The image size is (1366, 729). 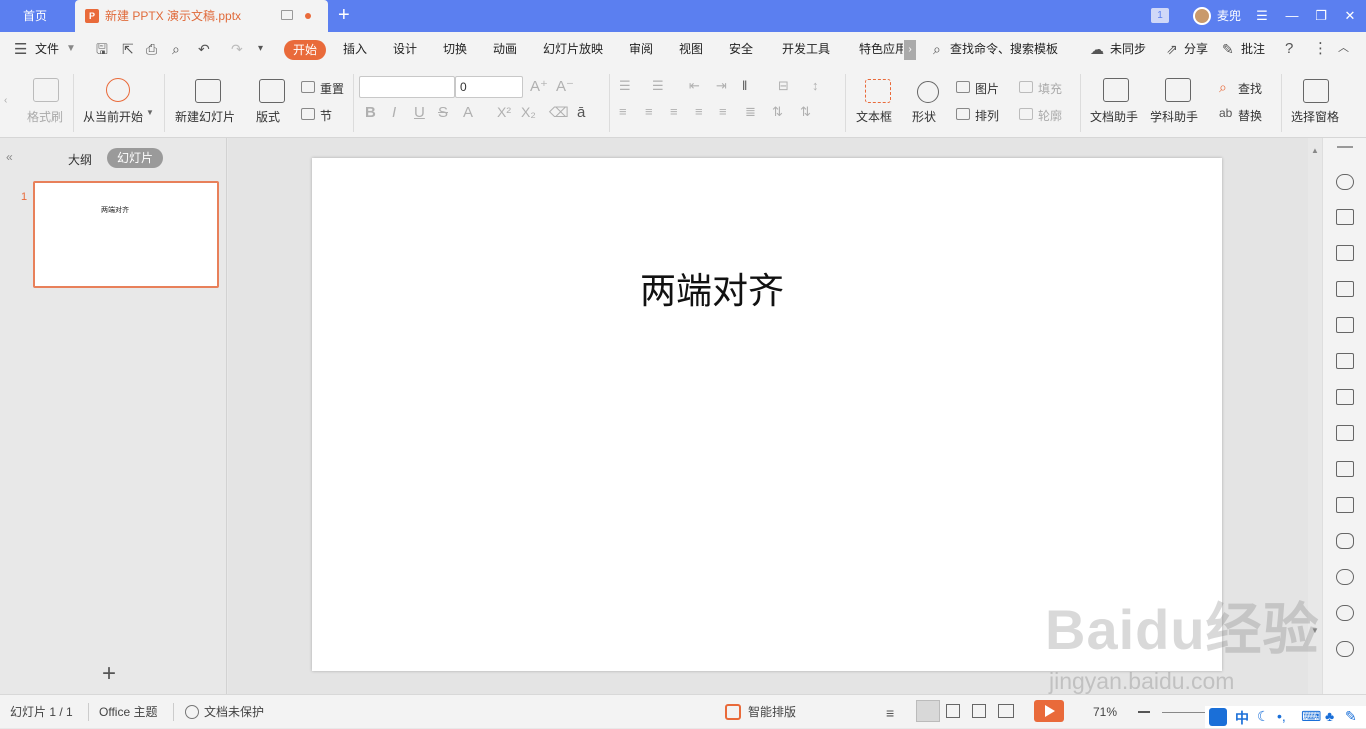 I want to click on tab-design: 设计, so click(x=405, y=49).